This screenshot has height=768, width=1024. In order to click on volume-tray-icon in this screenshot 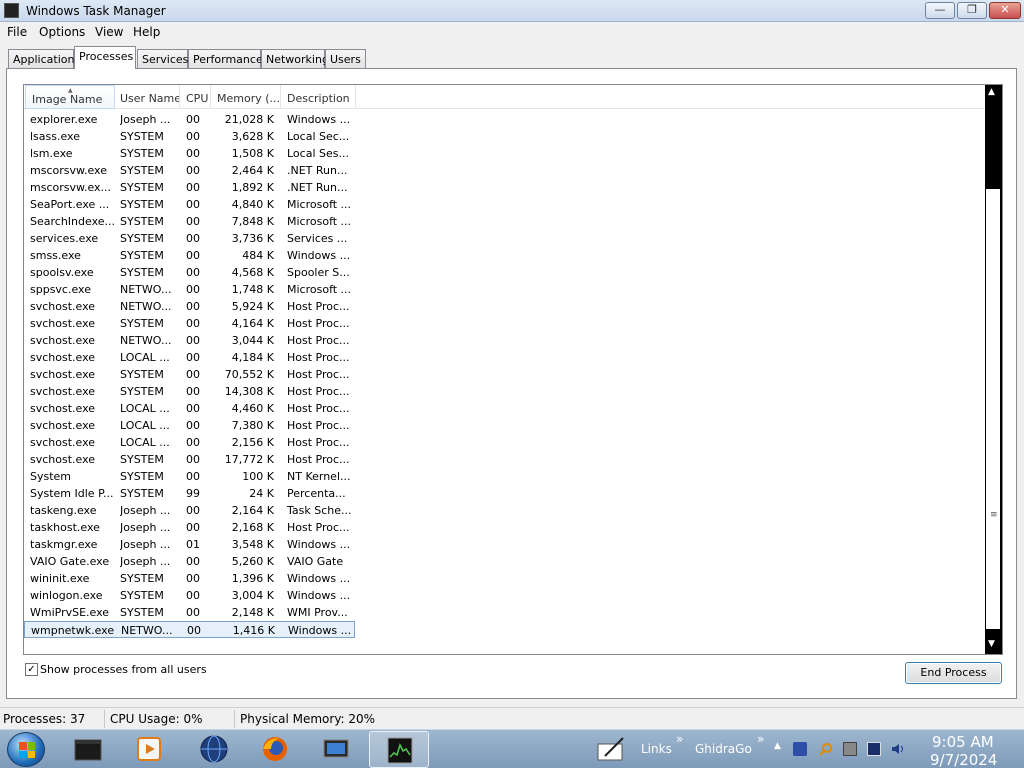, I will do `click(898, 749)`.